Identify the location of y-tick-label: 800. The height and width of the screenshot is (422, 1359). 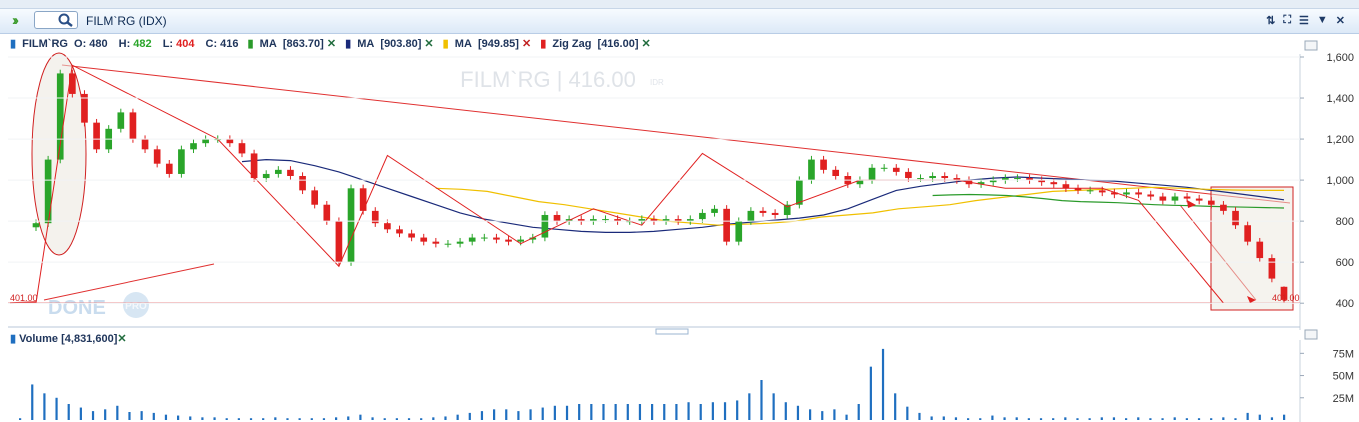
(1345, 222).